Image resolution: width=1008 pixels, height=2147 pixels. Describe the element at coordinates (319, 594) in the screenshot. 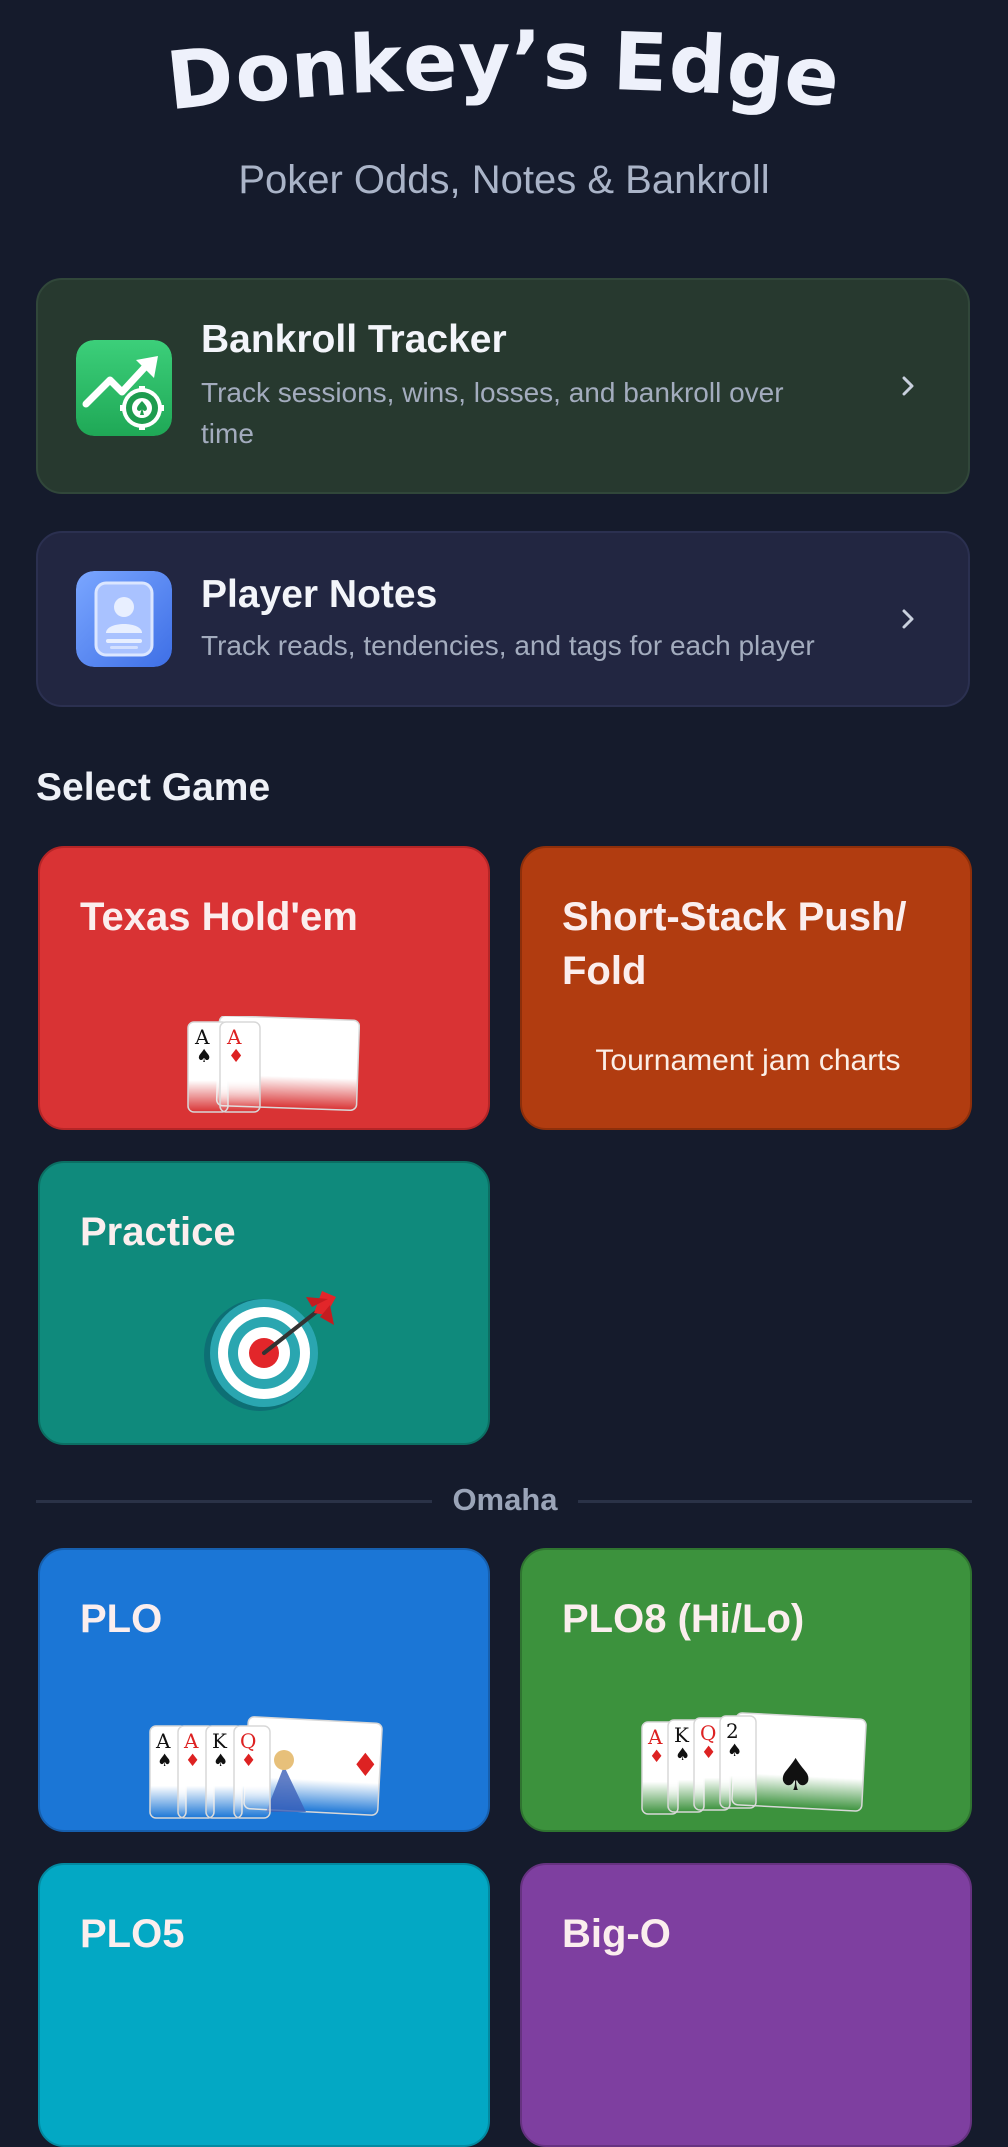

I see `player-notes-title: Player Notes` at that location.